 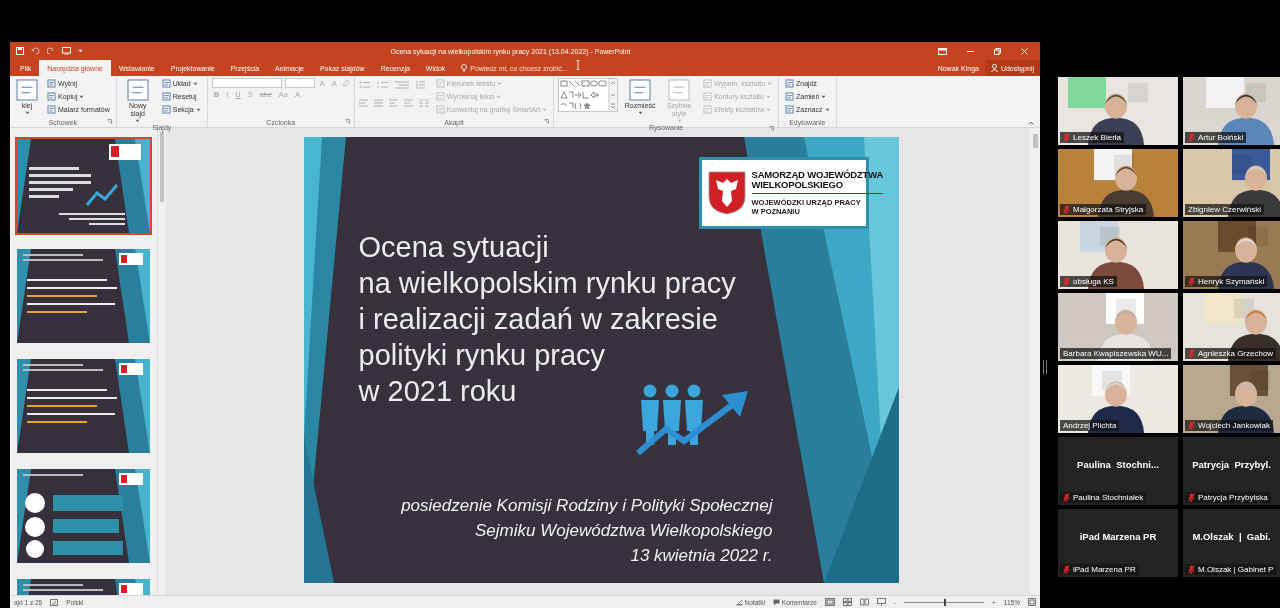 What do you see at coordinates (1236, 569) in the screenshot?
I see `participant-name: M.Olszak | Gabinet P` at bounding box center [1236, 569].